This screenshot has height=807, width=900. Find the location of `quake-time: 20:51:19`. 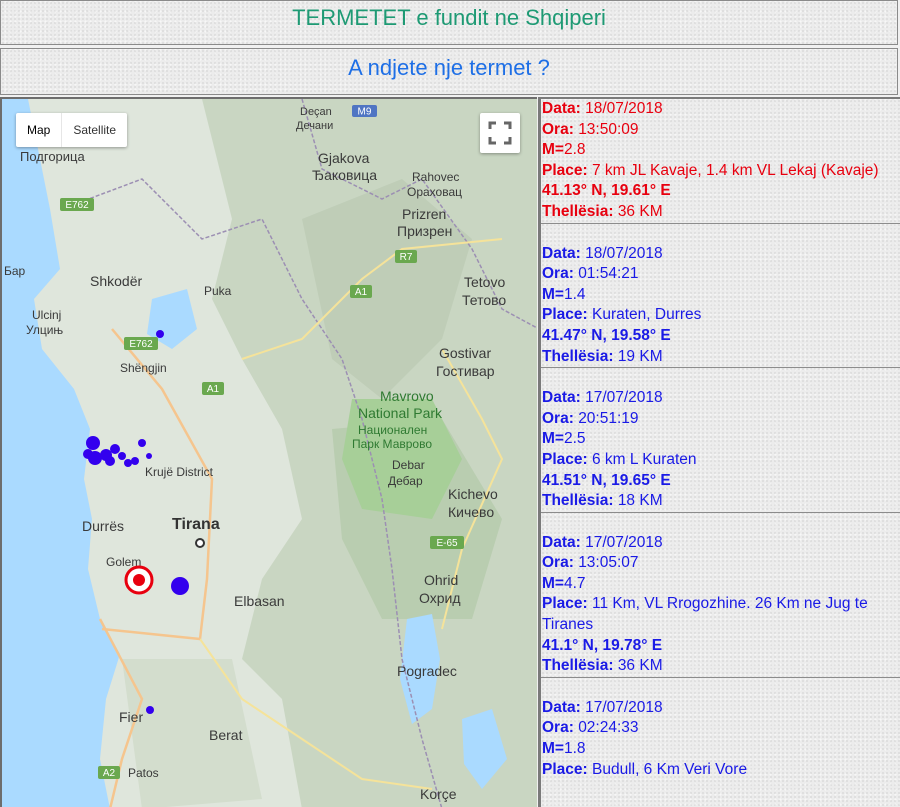

quake-time: 20:51:19 is located at coordinates (608, 418).